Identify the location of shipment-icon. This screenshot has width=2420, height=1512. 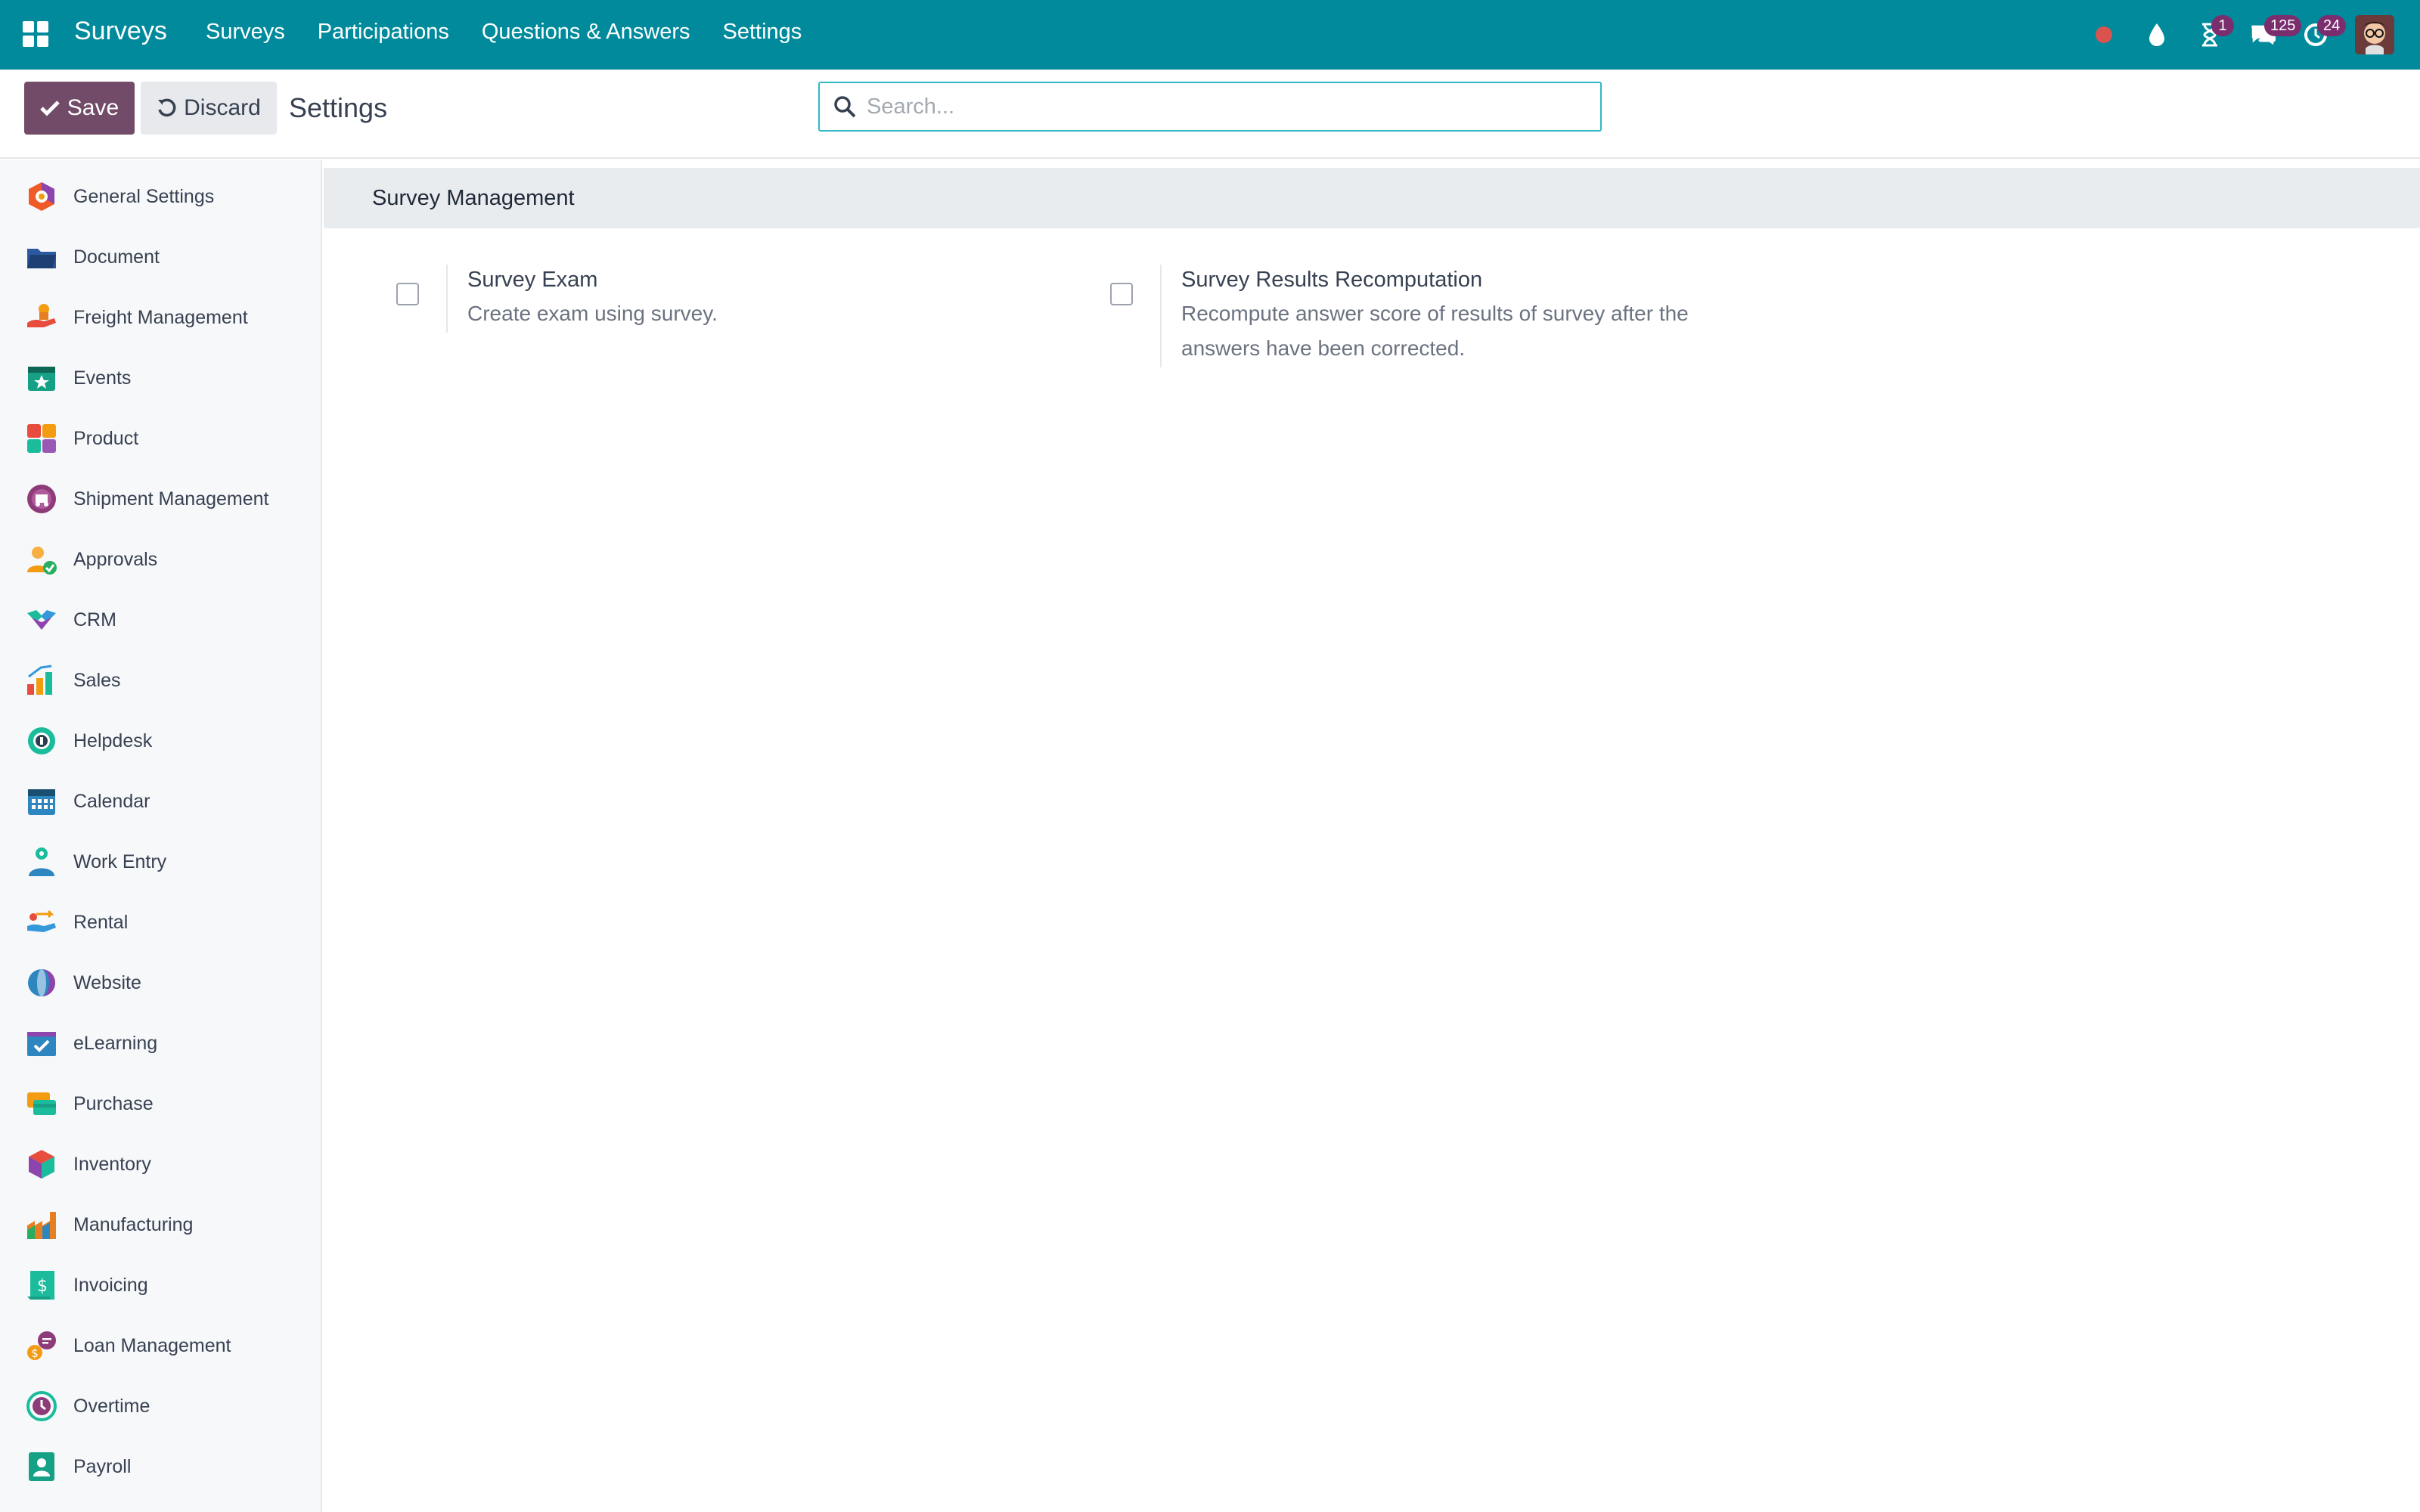
(41, 499).